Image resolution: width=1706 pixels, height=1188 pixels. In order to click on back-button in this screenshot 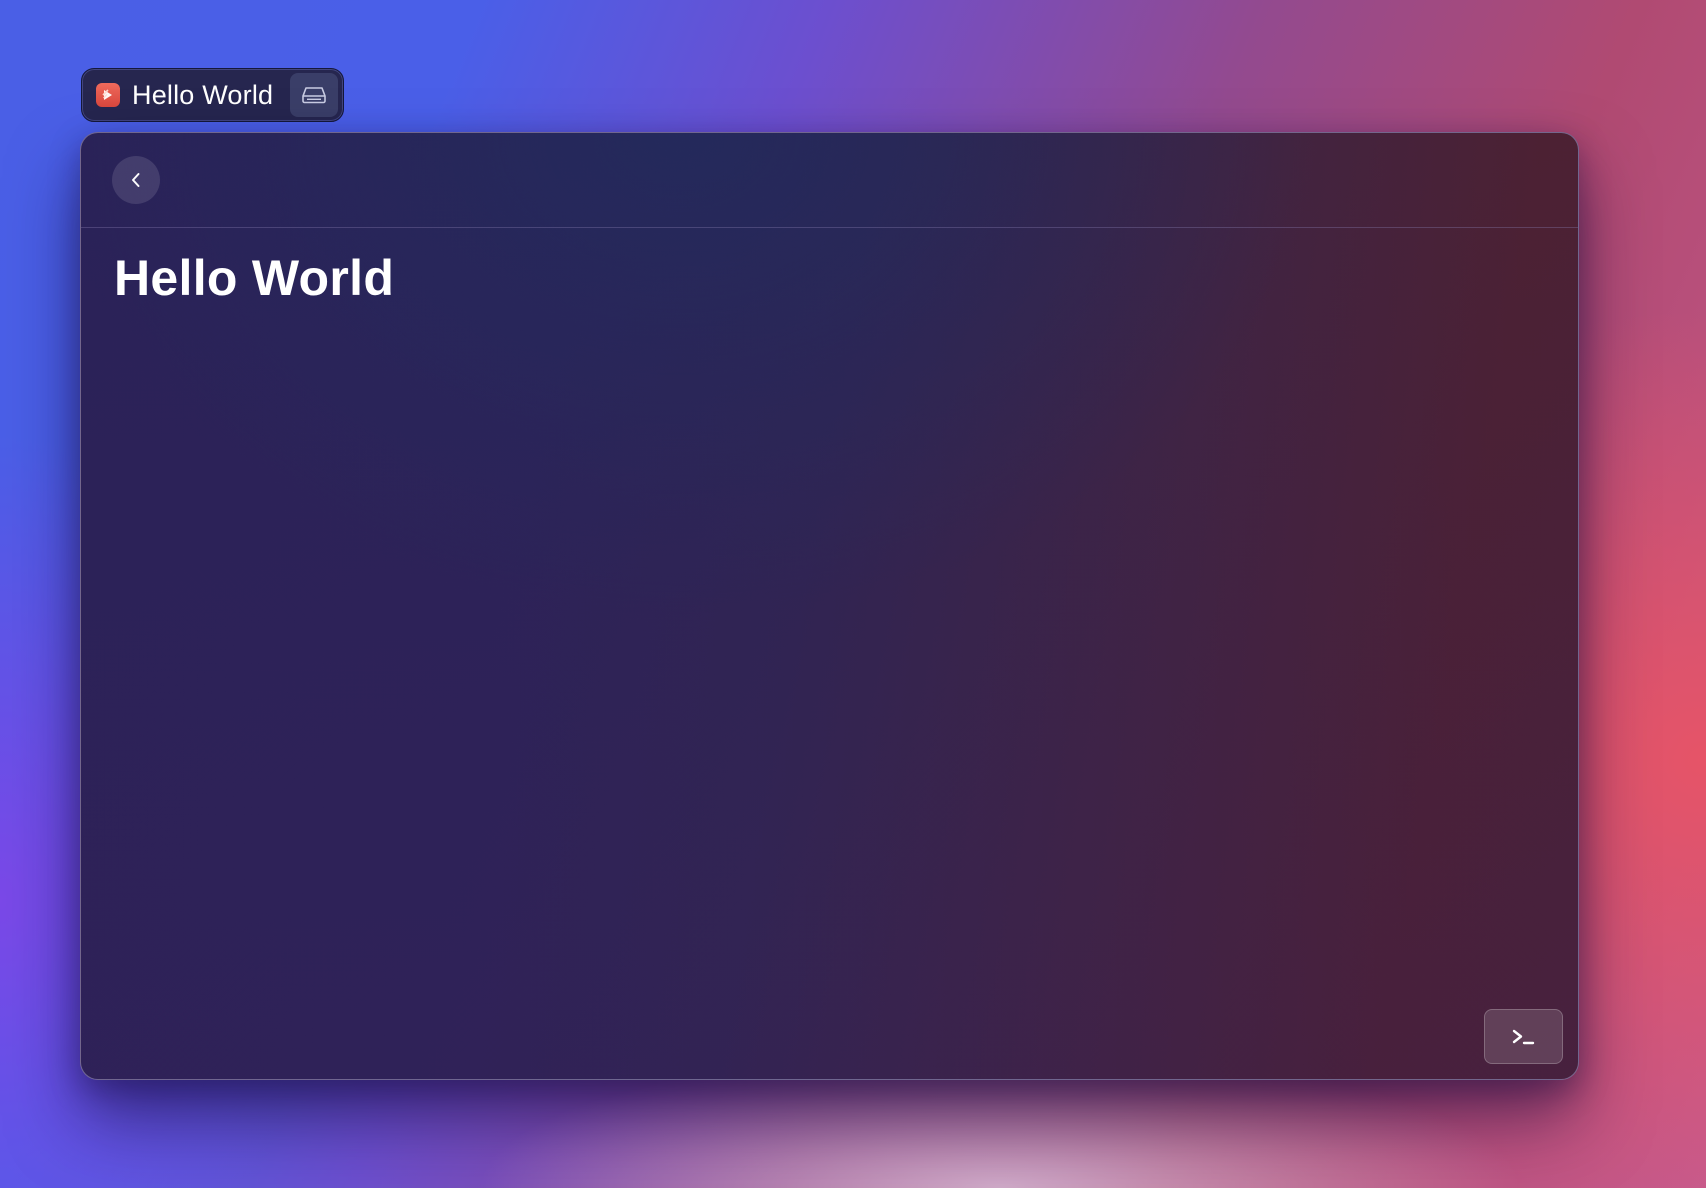, I will do `click(136, 180)`.